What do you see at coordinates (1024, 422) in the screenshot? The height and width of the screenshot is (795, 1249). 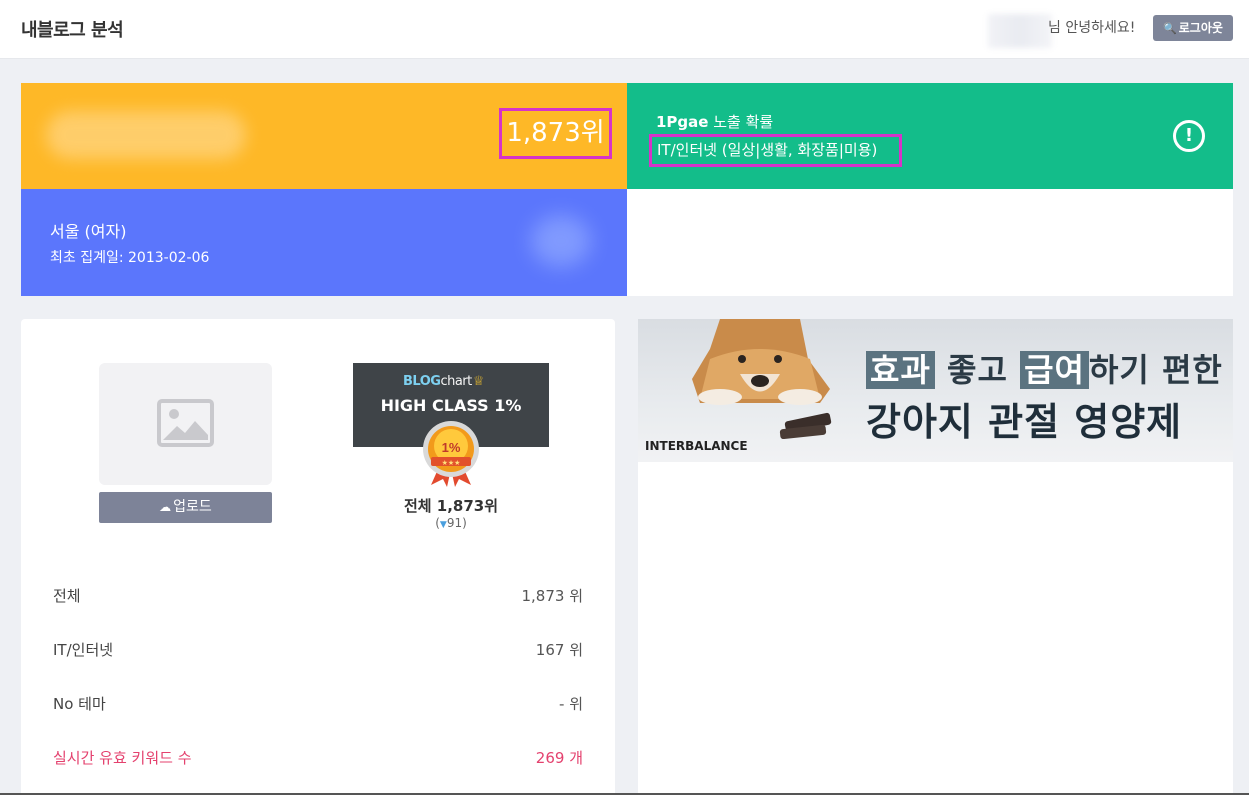 I see `ad-headline-2: 강아지 관절 영양제` at bounding box center [1024, 422].